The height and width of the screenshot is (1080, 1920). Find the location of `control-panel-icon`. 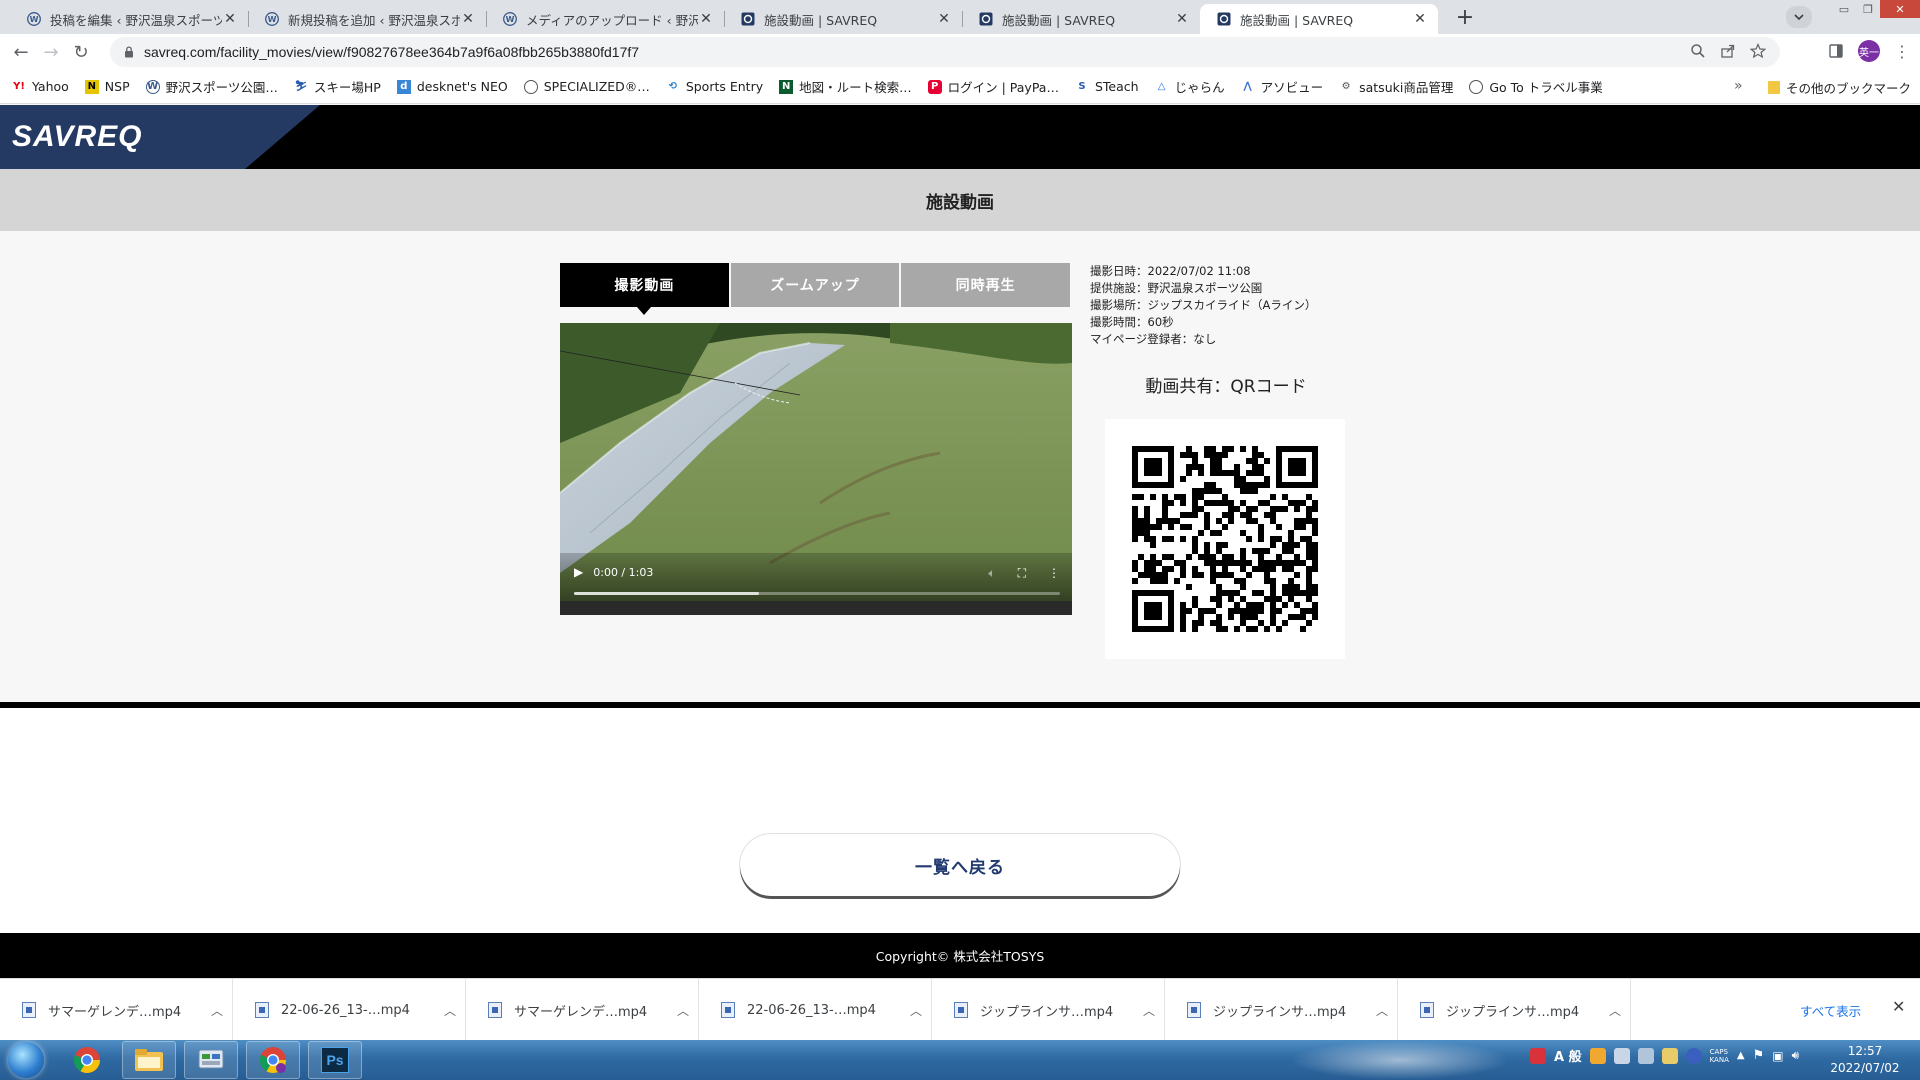

control-panel-icon is located at coordinates (211, 1060).